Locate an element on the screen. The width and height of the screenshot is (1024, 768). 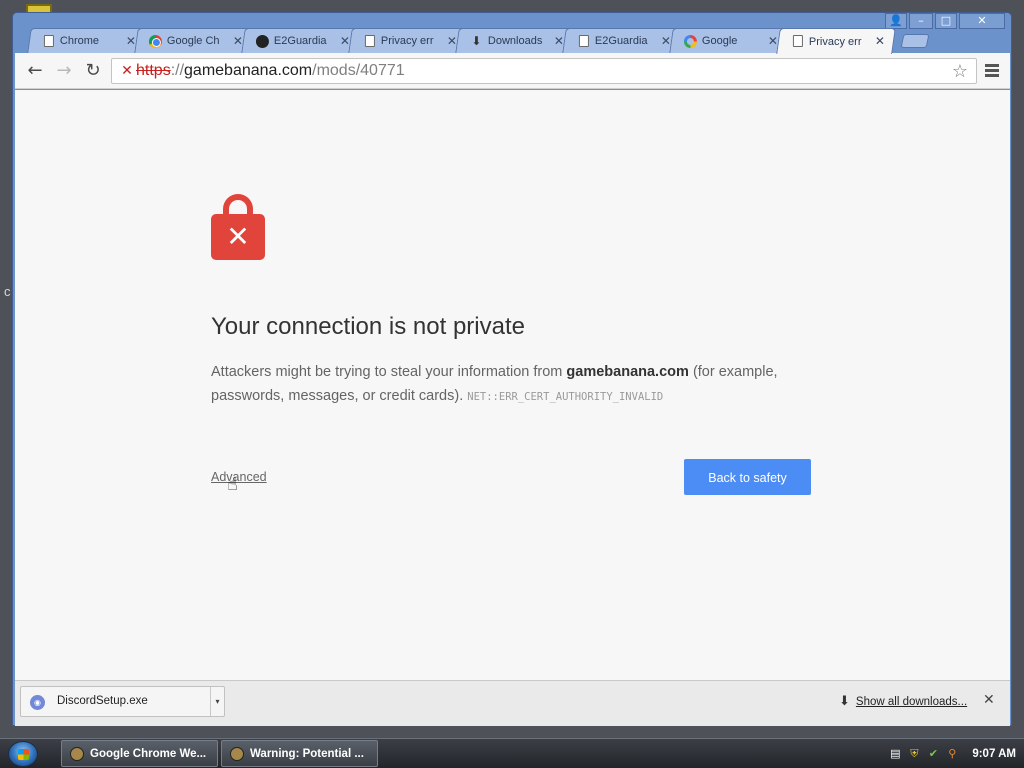
forward-arrow-icon: → is located at coordinates (64, 71).